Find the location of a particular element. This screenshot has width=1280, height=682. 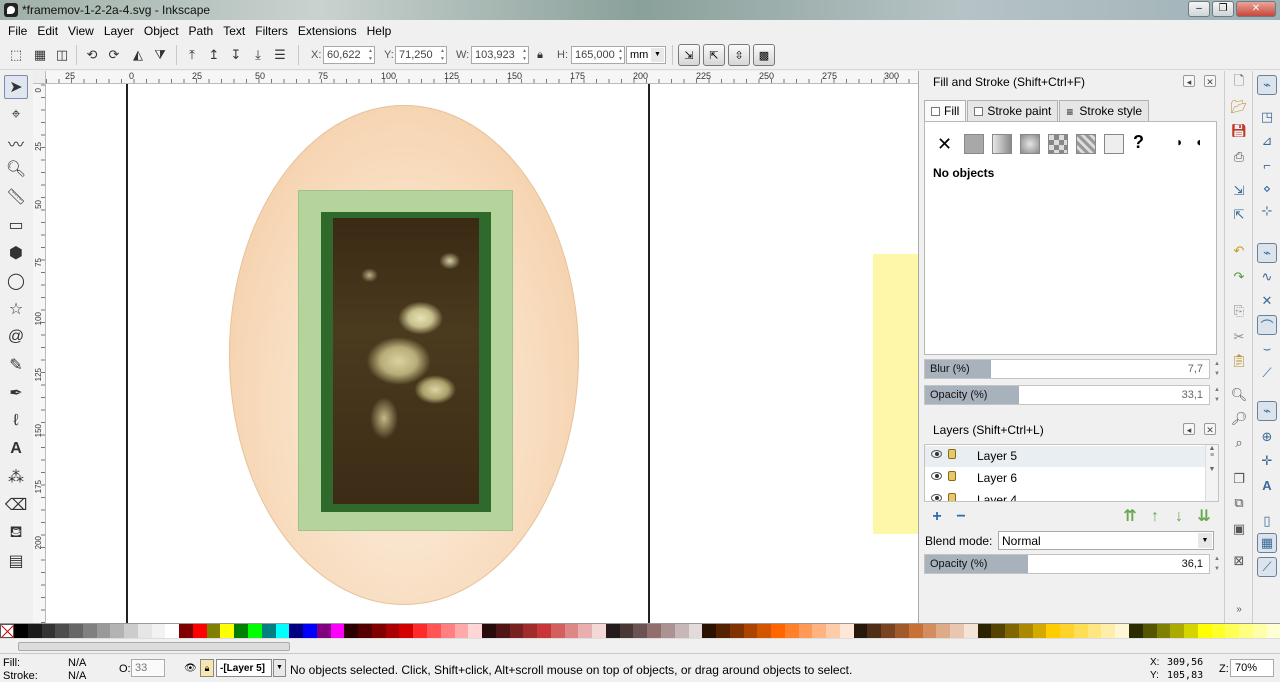

new-document-icon: 🗋︎ is located at coordinates (1239, 83).